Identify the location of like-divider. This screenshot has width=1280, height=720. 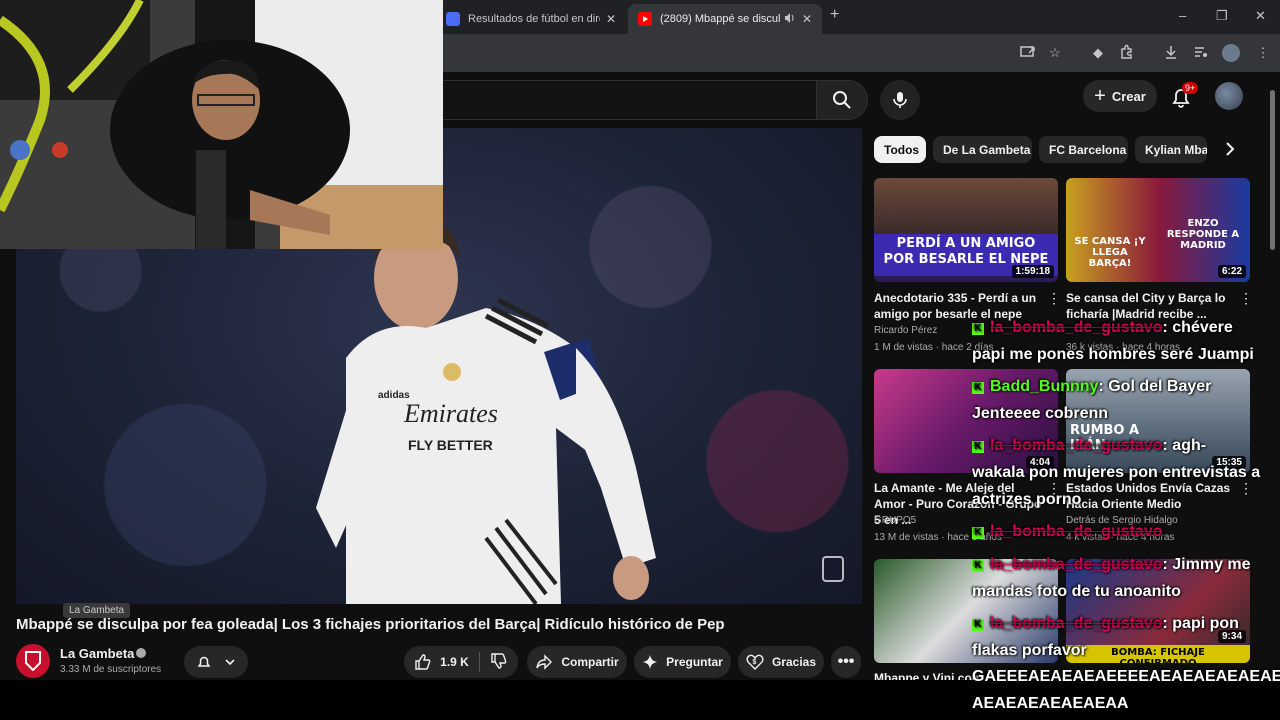
(479, 662).